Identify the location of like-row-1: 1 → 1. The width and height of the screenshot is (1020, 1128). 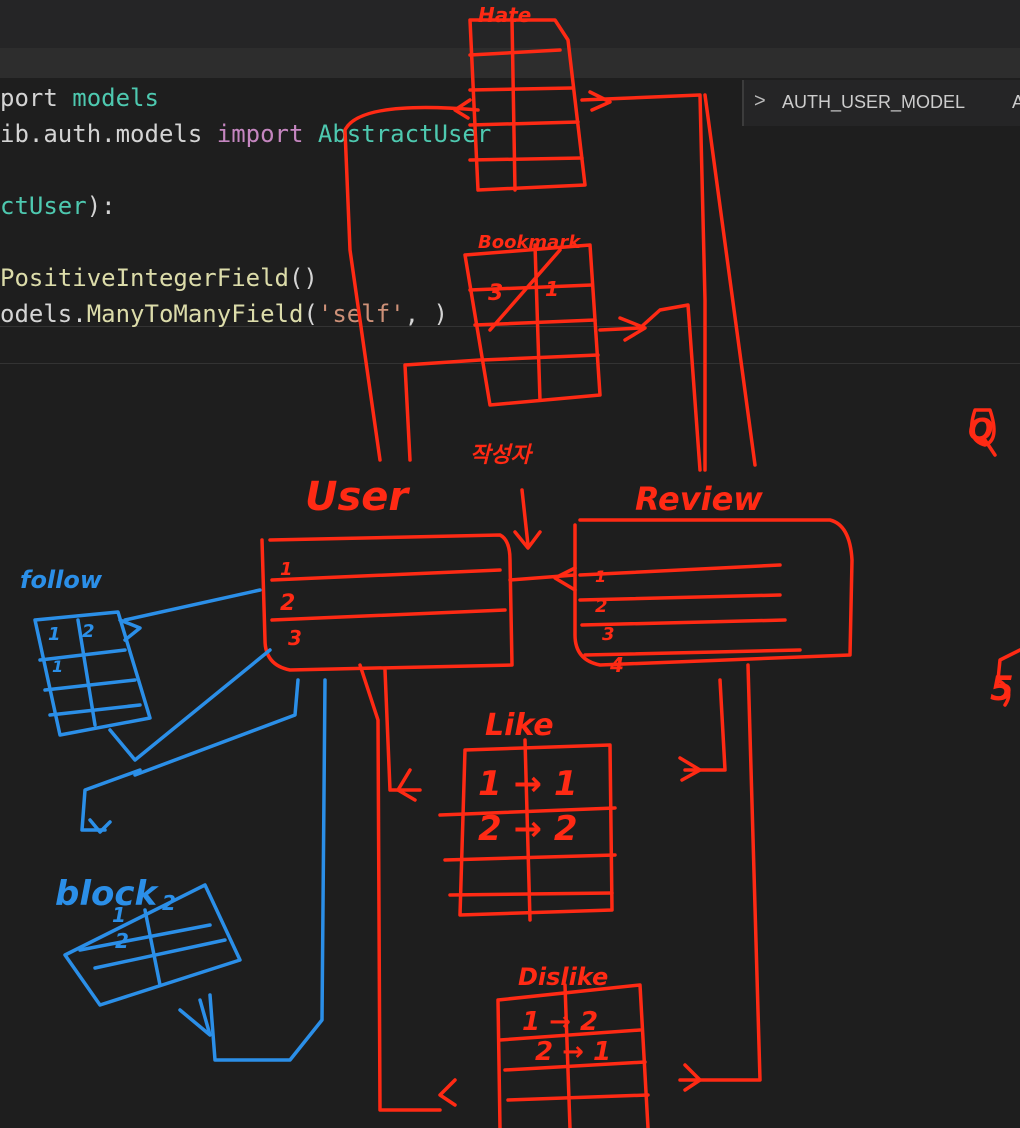
(527, 784).